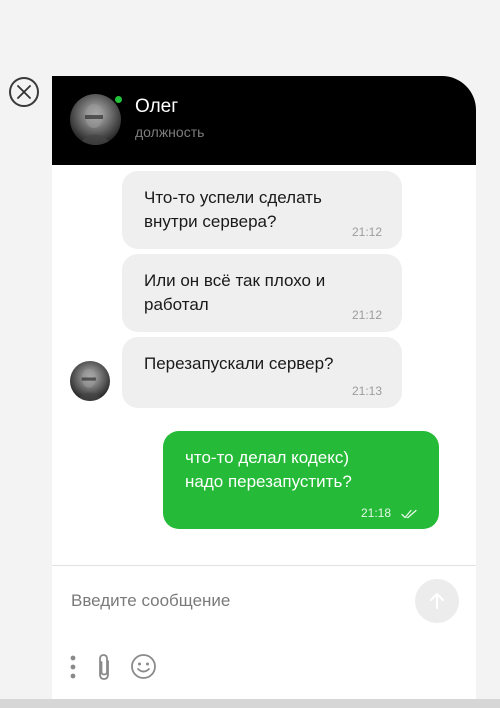  What do you see at coordinates (118, 99) in the screenshot?
I see `online-status-indicator` at bounding box center [118, 99].